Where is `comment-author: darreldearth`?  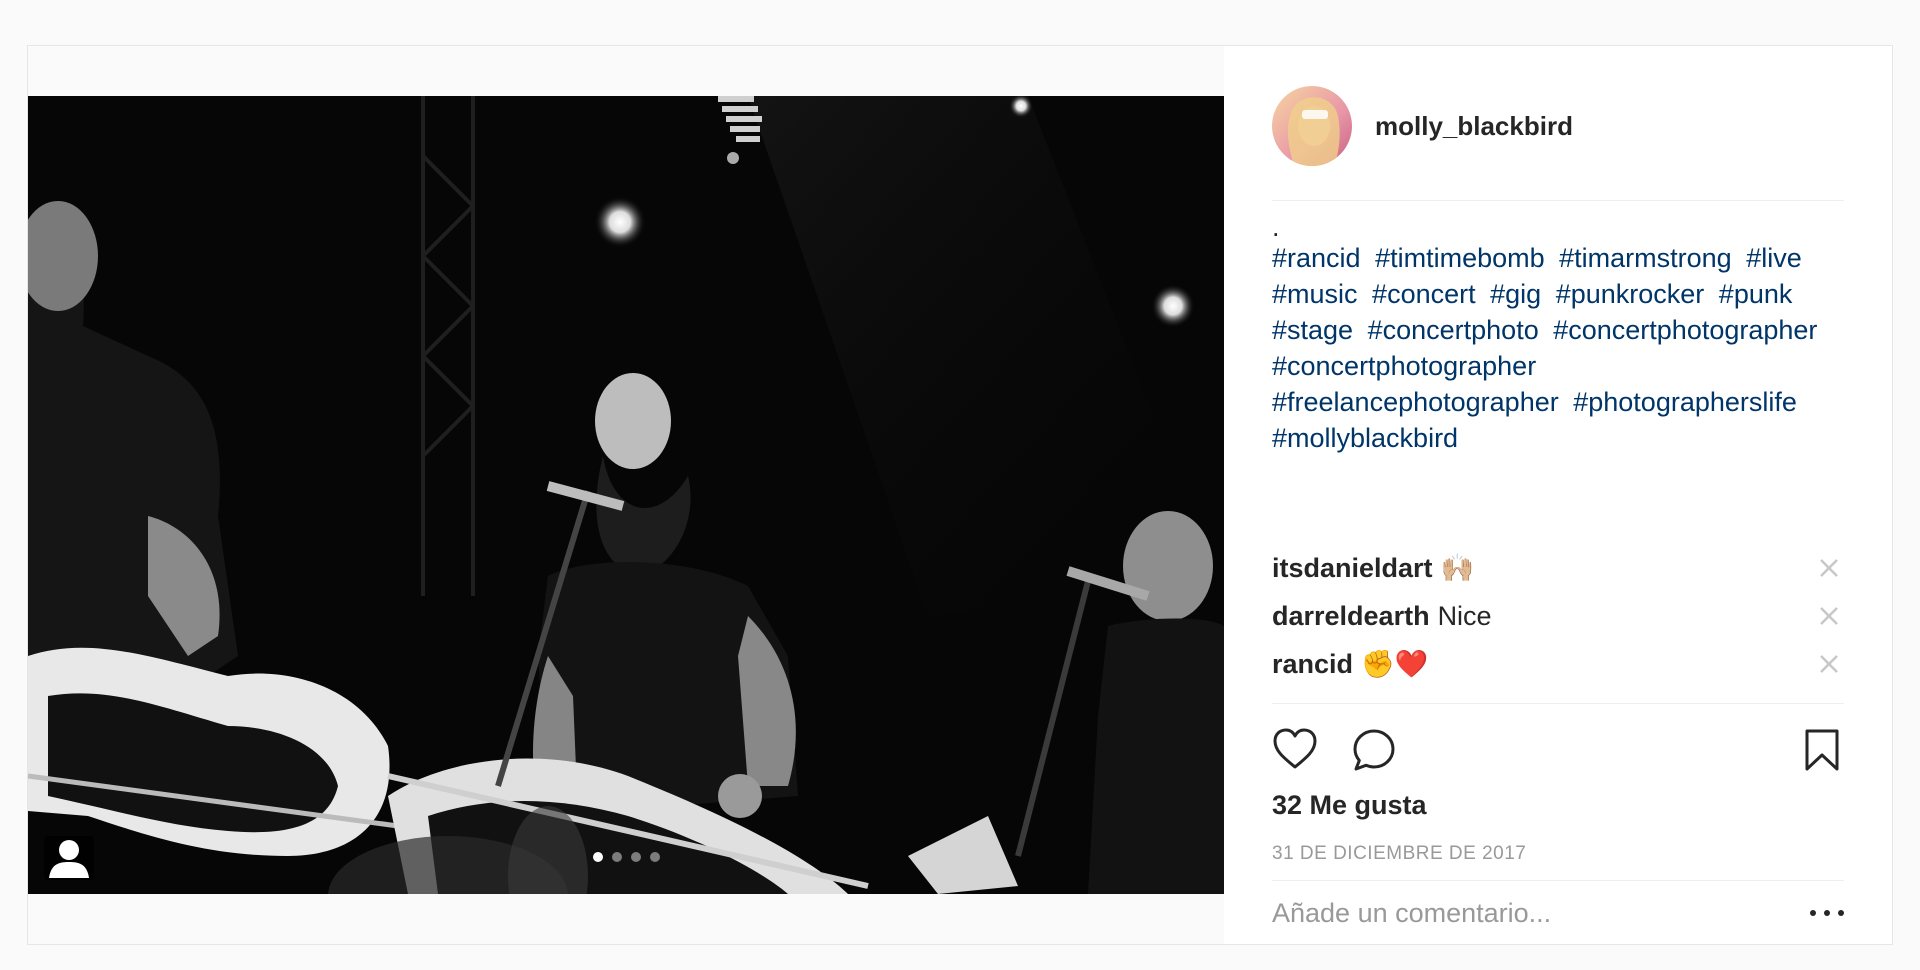
comment-author: darreldearth is located at coordinates (1351, 616).